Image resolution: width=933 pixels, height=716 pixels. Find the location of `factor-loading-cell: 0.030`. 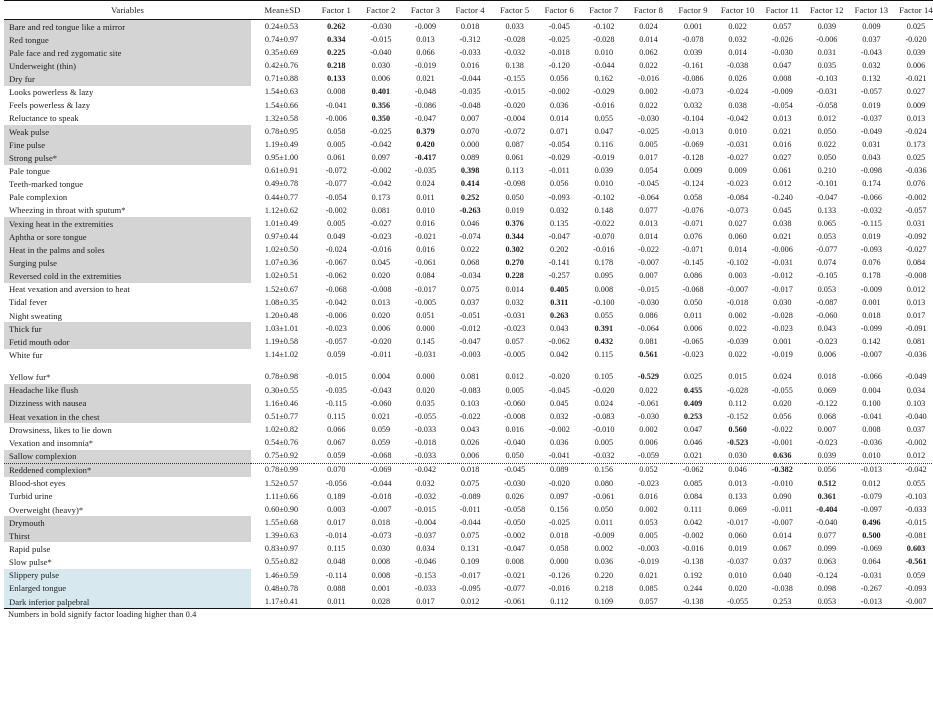

factor-loading-cell: 0.030 is located at coordinates (381, 66).